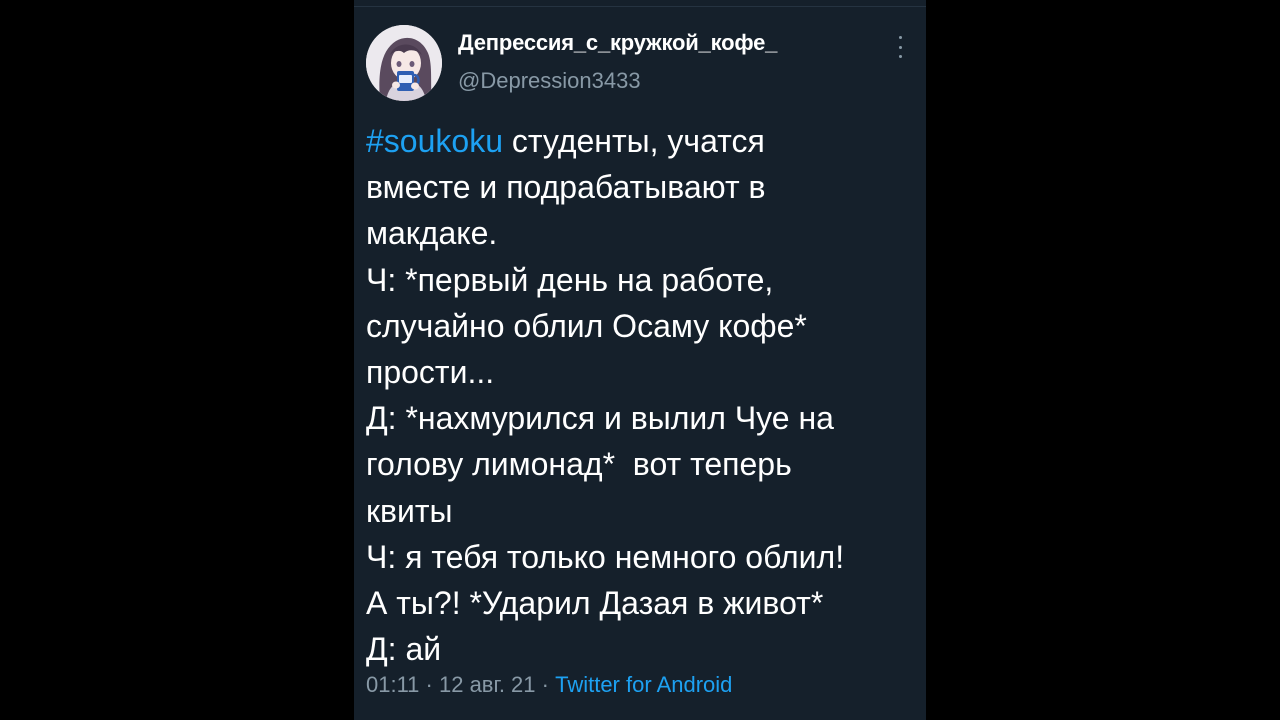 Image resolution: width=1280 pixels, height=720 pixels. I want to click on hashtag-link: #soukoku, so click(434, 141).